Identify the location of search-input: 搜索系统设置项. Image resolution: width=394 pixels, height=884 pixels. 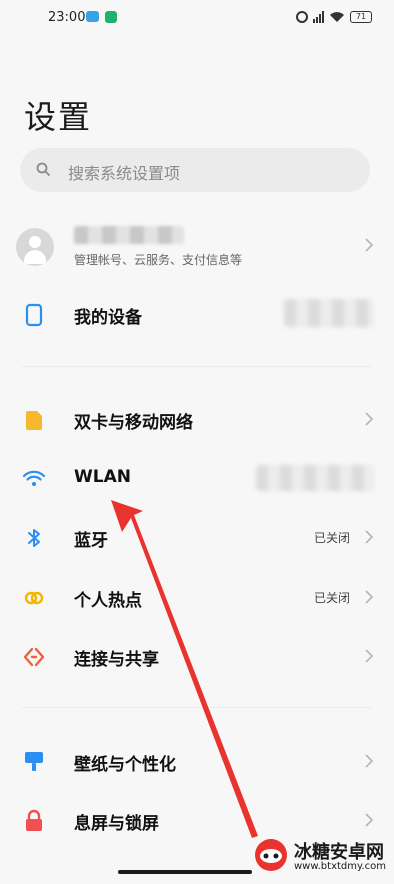
(195, 170).